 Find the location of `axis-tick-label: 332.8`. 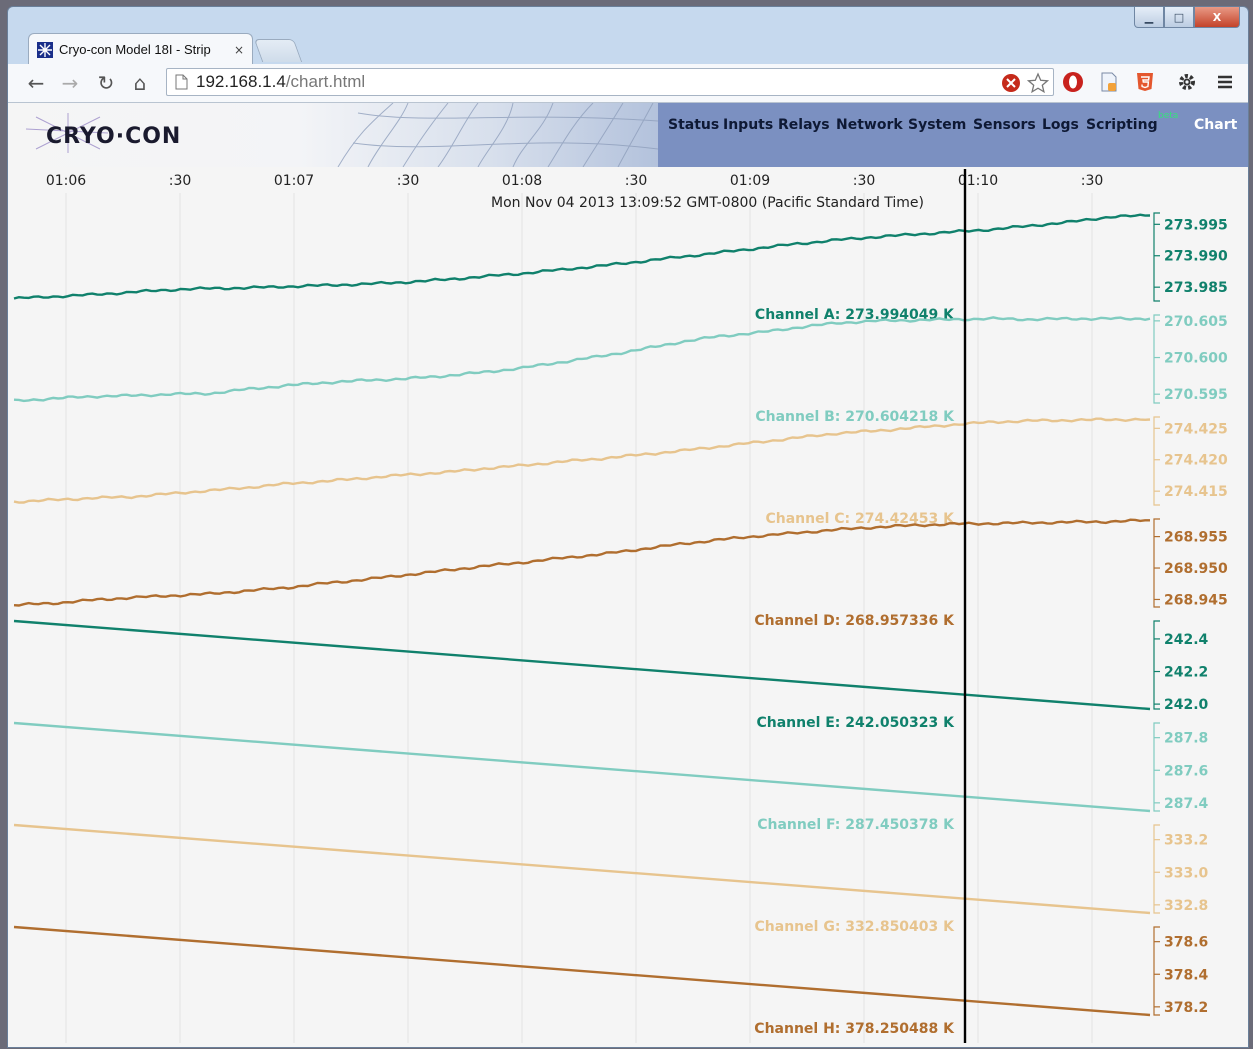

axis-tick-label: 332.8 is located at coordinates (1186, 906).